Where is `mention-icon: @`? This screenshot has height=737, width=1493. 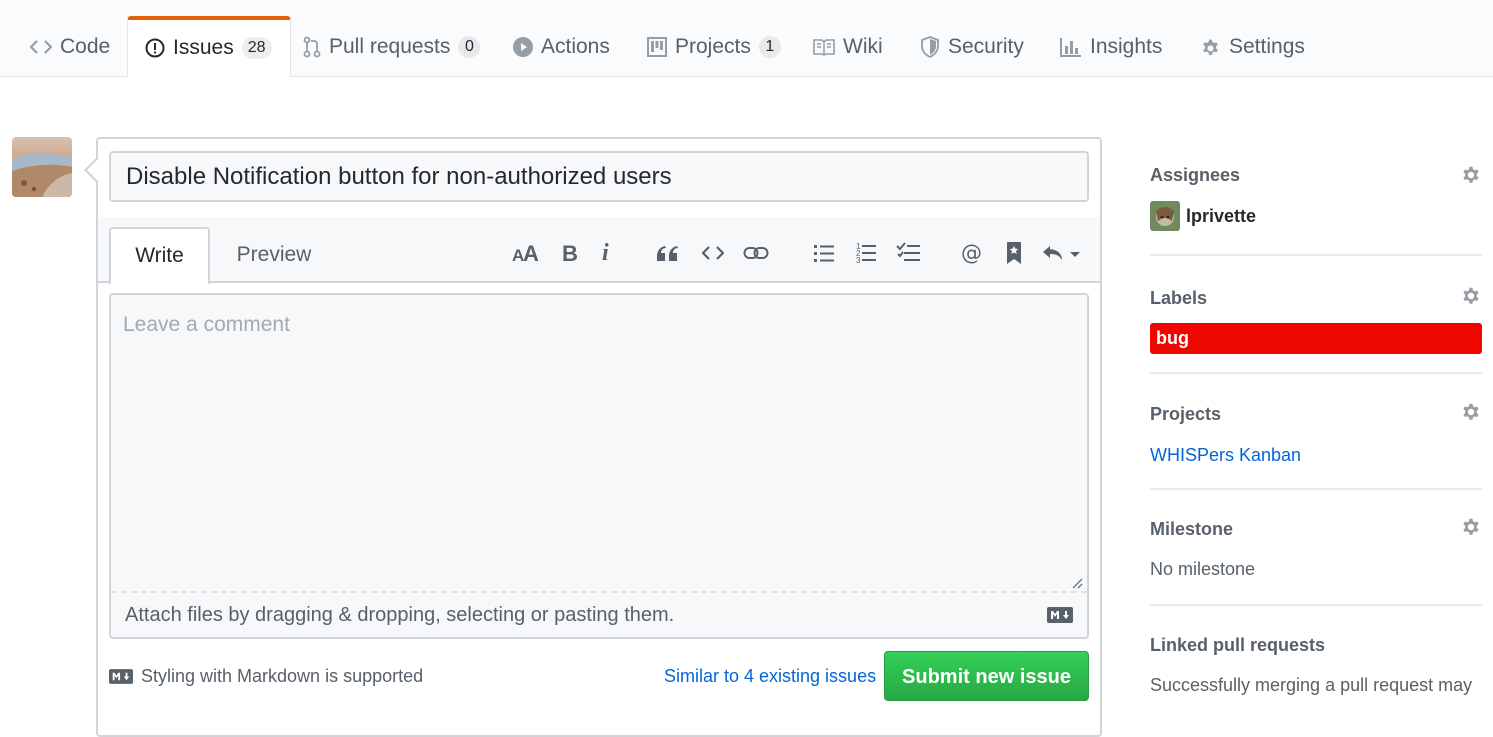
mention-icon: @ is located at coordinates (972, 253).